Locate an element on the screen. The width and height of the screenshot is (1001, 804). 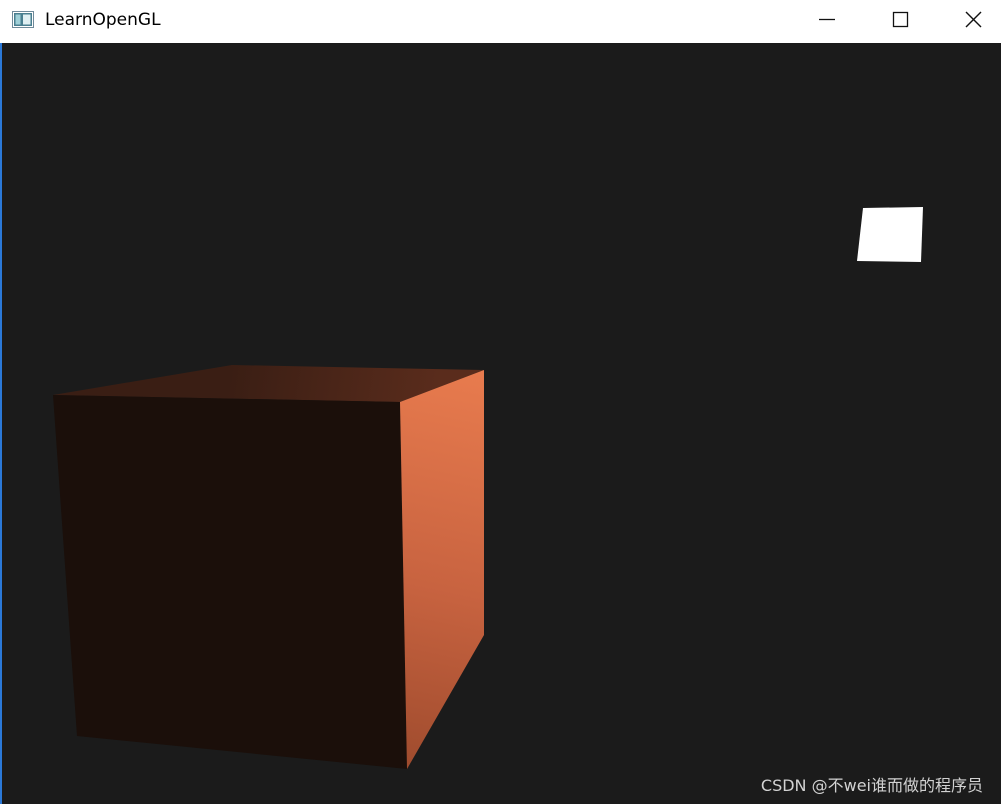
close-button is located at coordinates (973, 20).